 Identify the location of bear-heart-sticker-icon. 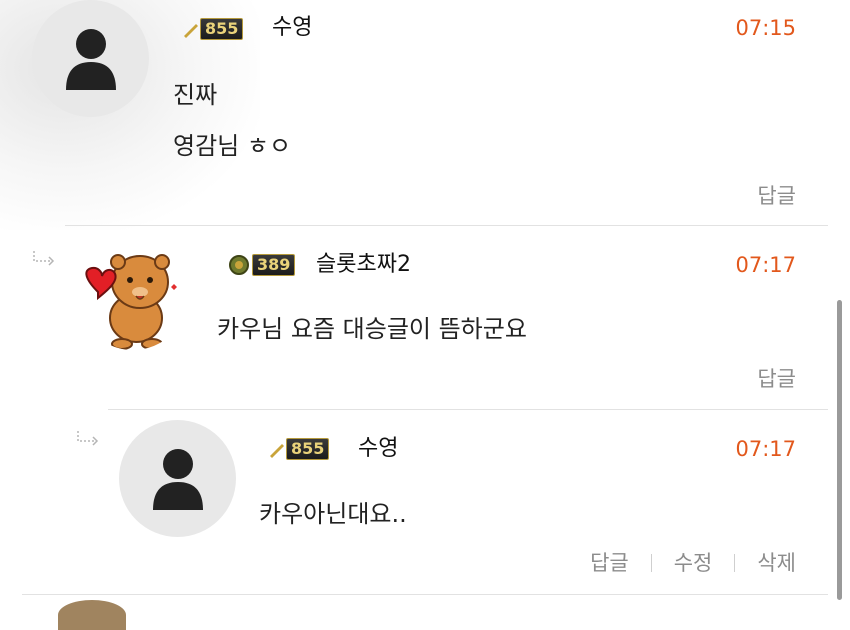
(131, 296).